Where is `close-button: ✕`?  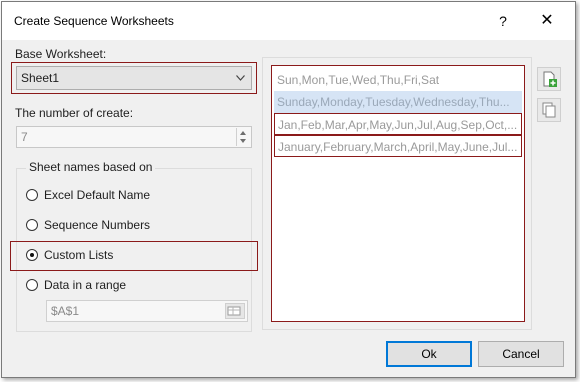
close-button: ✕ is located at coordinates (547, 21).